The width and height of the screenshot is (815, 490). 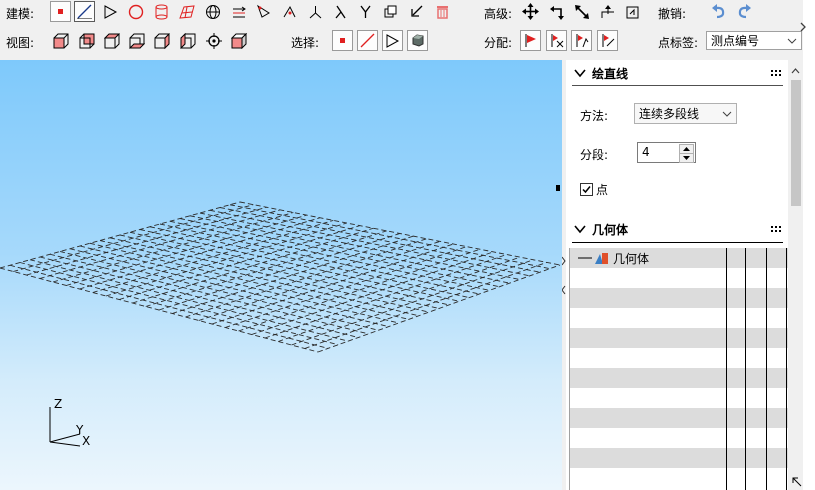 I want to click on align-tool-button, so click(x=607, y=11).